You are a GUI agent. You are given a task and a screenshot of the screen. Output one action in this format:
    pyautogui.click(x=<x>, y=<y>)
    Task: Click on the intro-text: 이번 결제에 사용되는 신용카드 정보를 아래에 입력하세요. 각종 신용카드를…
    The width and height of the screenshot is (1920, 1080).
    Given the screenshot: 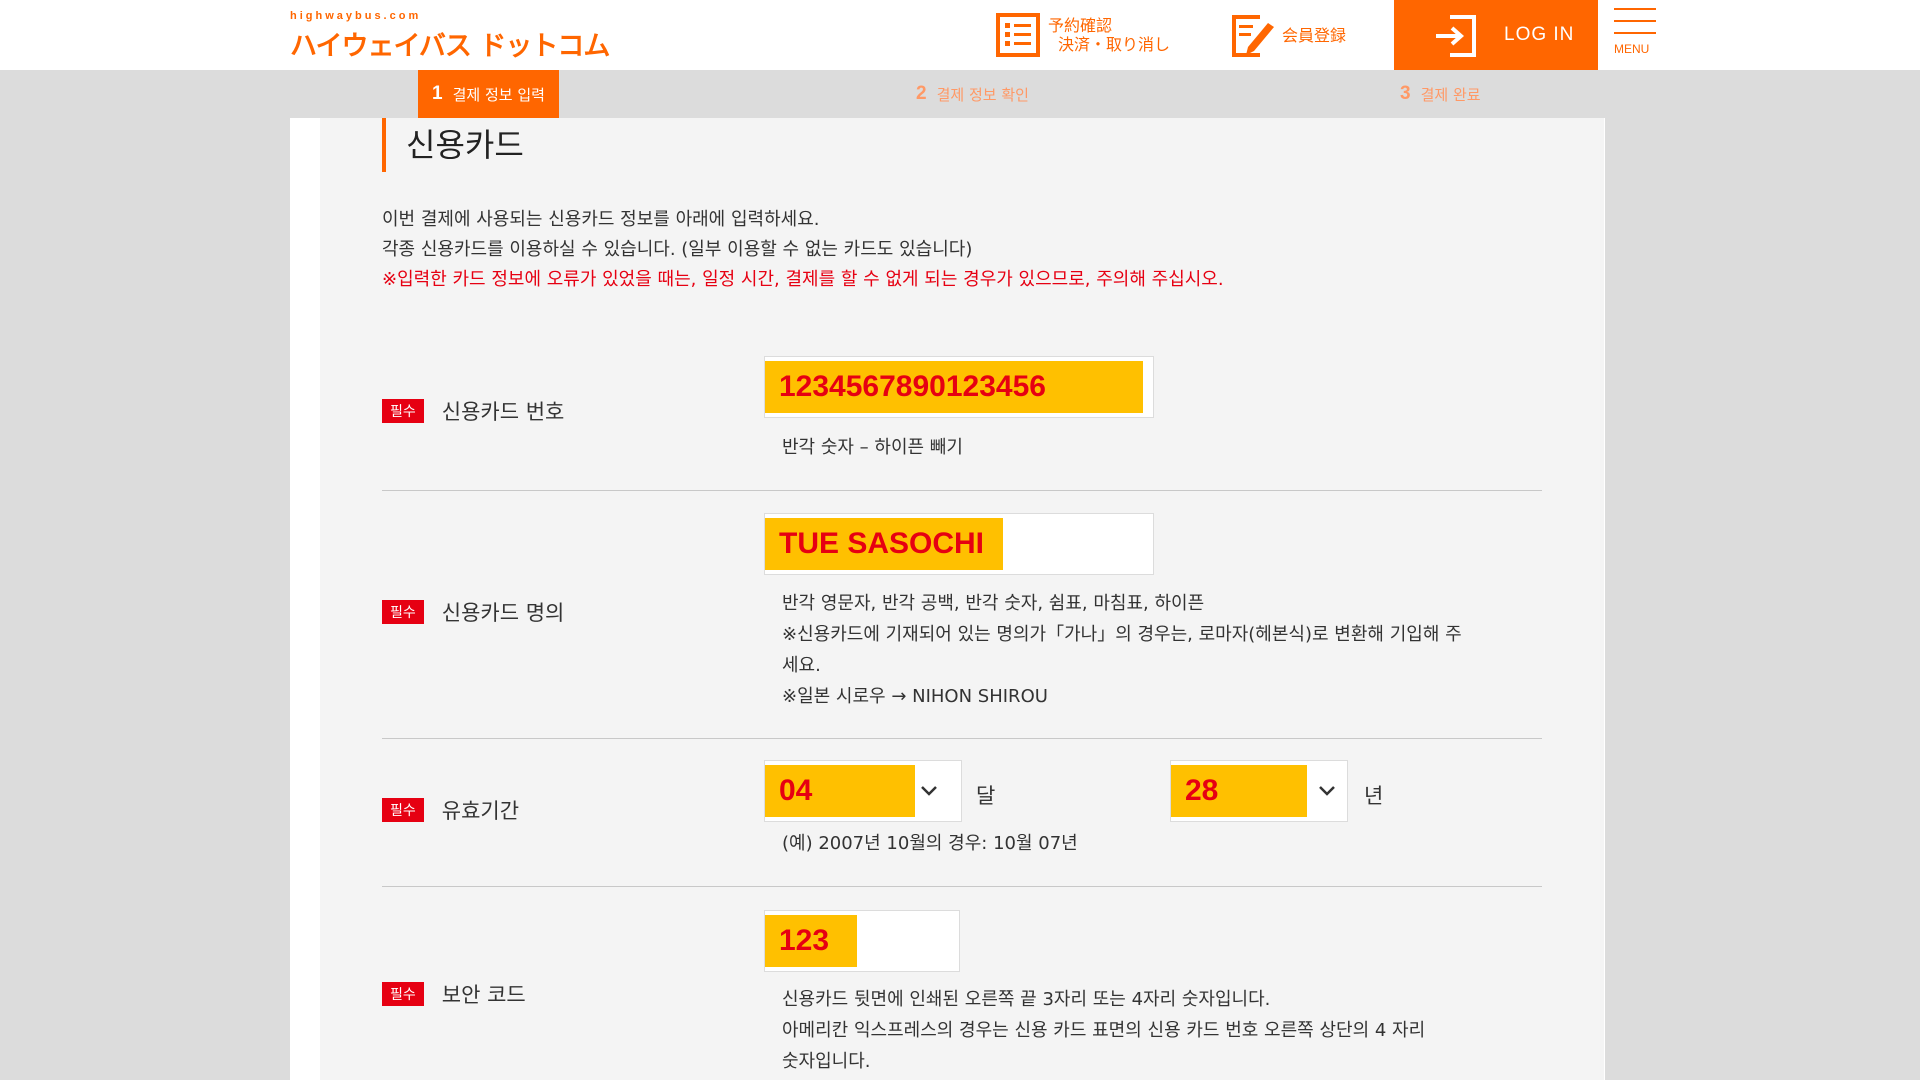 What is the action you would take?
    pyautogui.click(x=803, y=250)
    